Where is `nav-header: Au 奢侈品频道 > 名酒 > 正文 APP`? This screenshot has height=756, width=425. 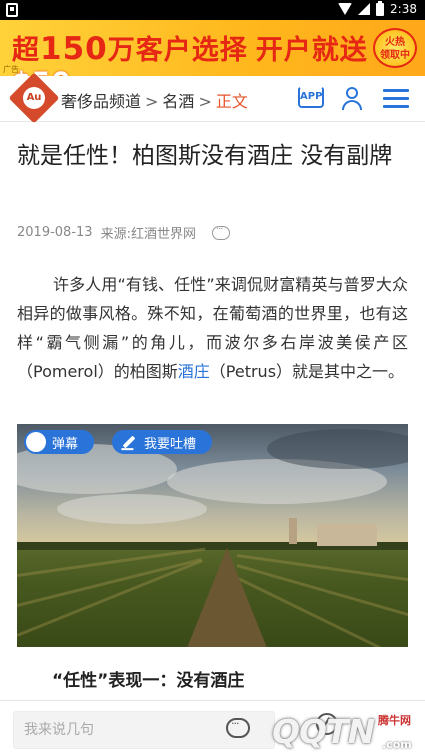
nav-header: Au 奢侈品频道 > 名酒 > 正文 APP is located at coordinates (212, 98).